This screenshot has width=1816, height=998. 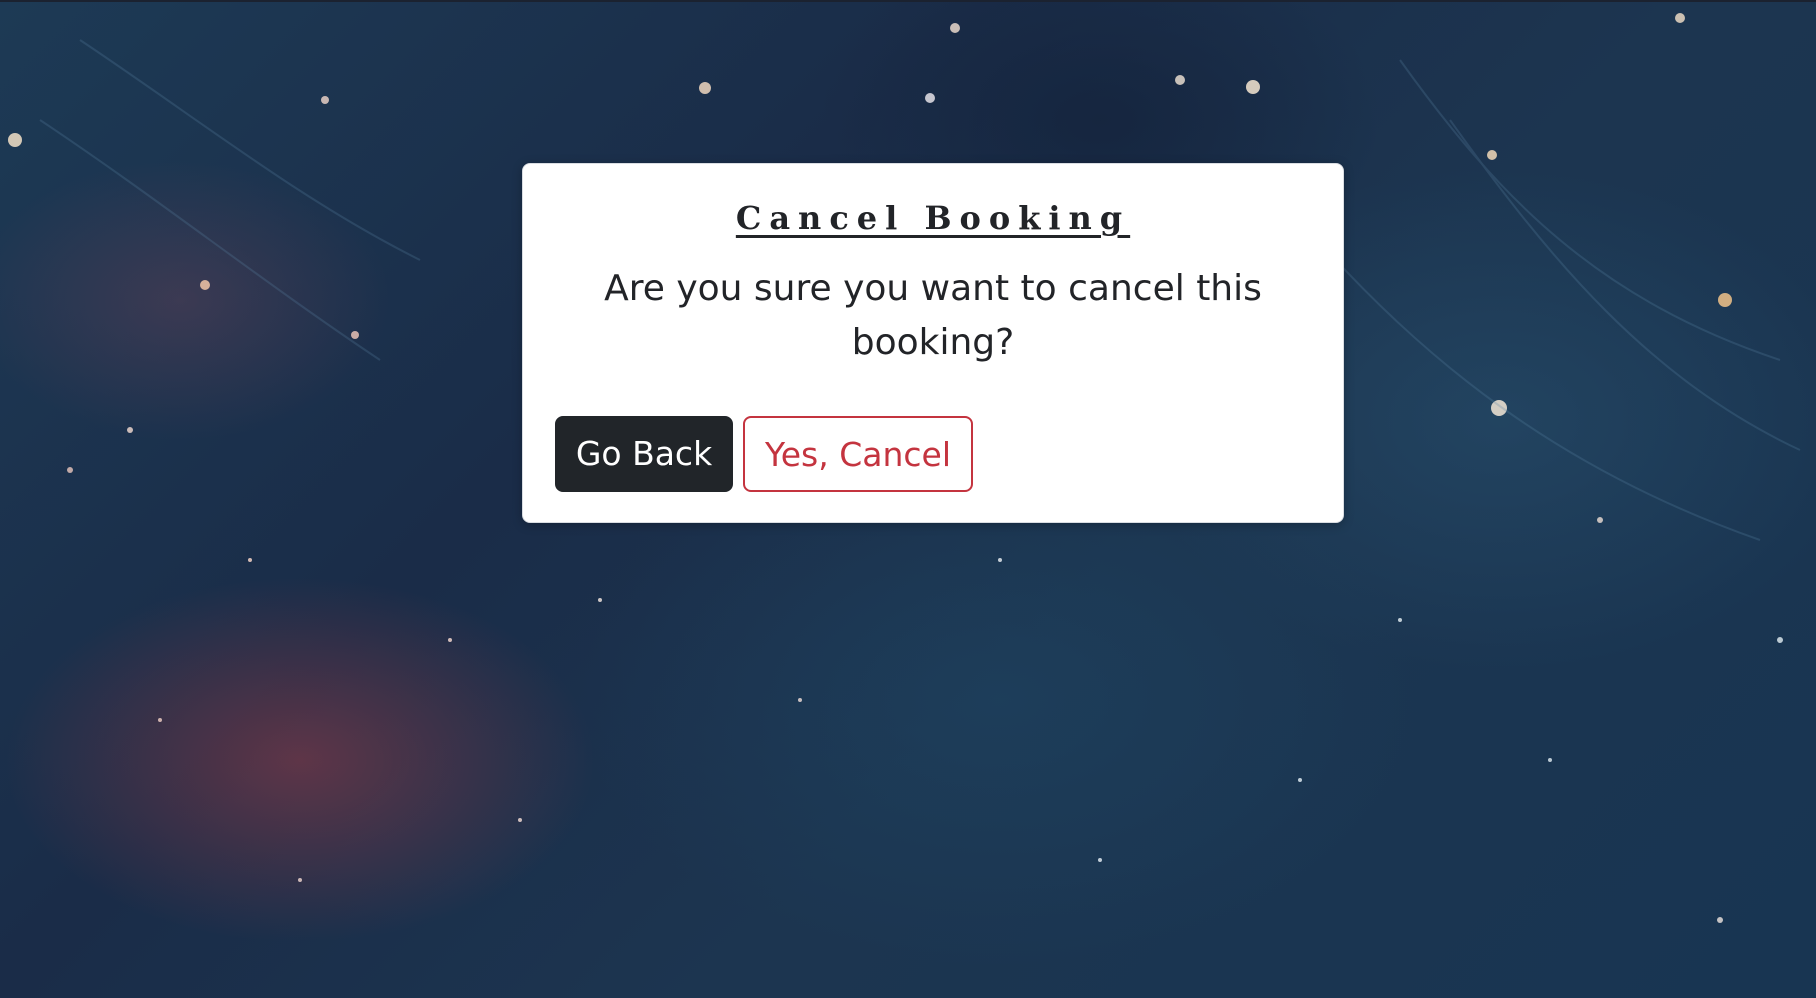 What do you see at coordinates (858, 454) in the screenshot?
I see `confirm-cancel-button: Yes, Cancel` at bounding box center [858, 454].